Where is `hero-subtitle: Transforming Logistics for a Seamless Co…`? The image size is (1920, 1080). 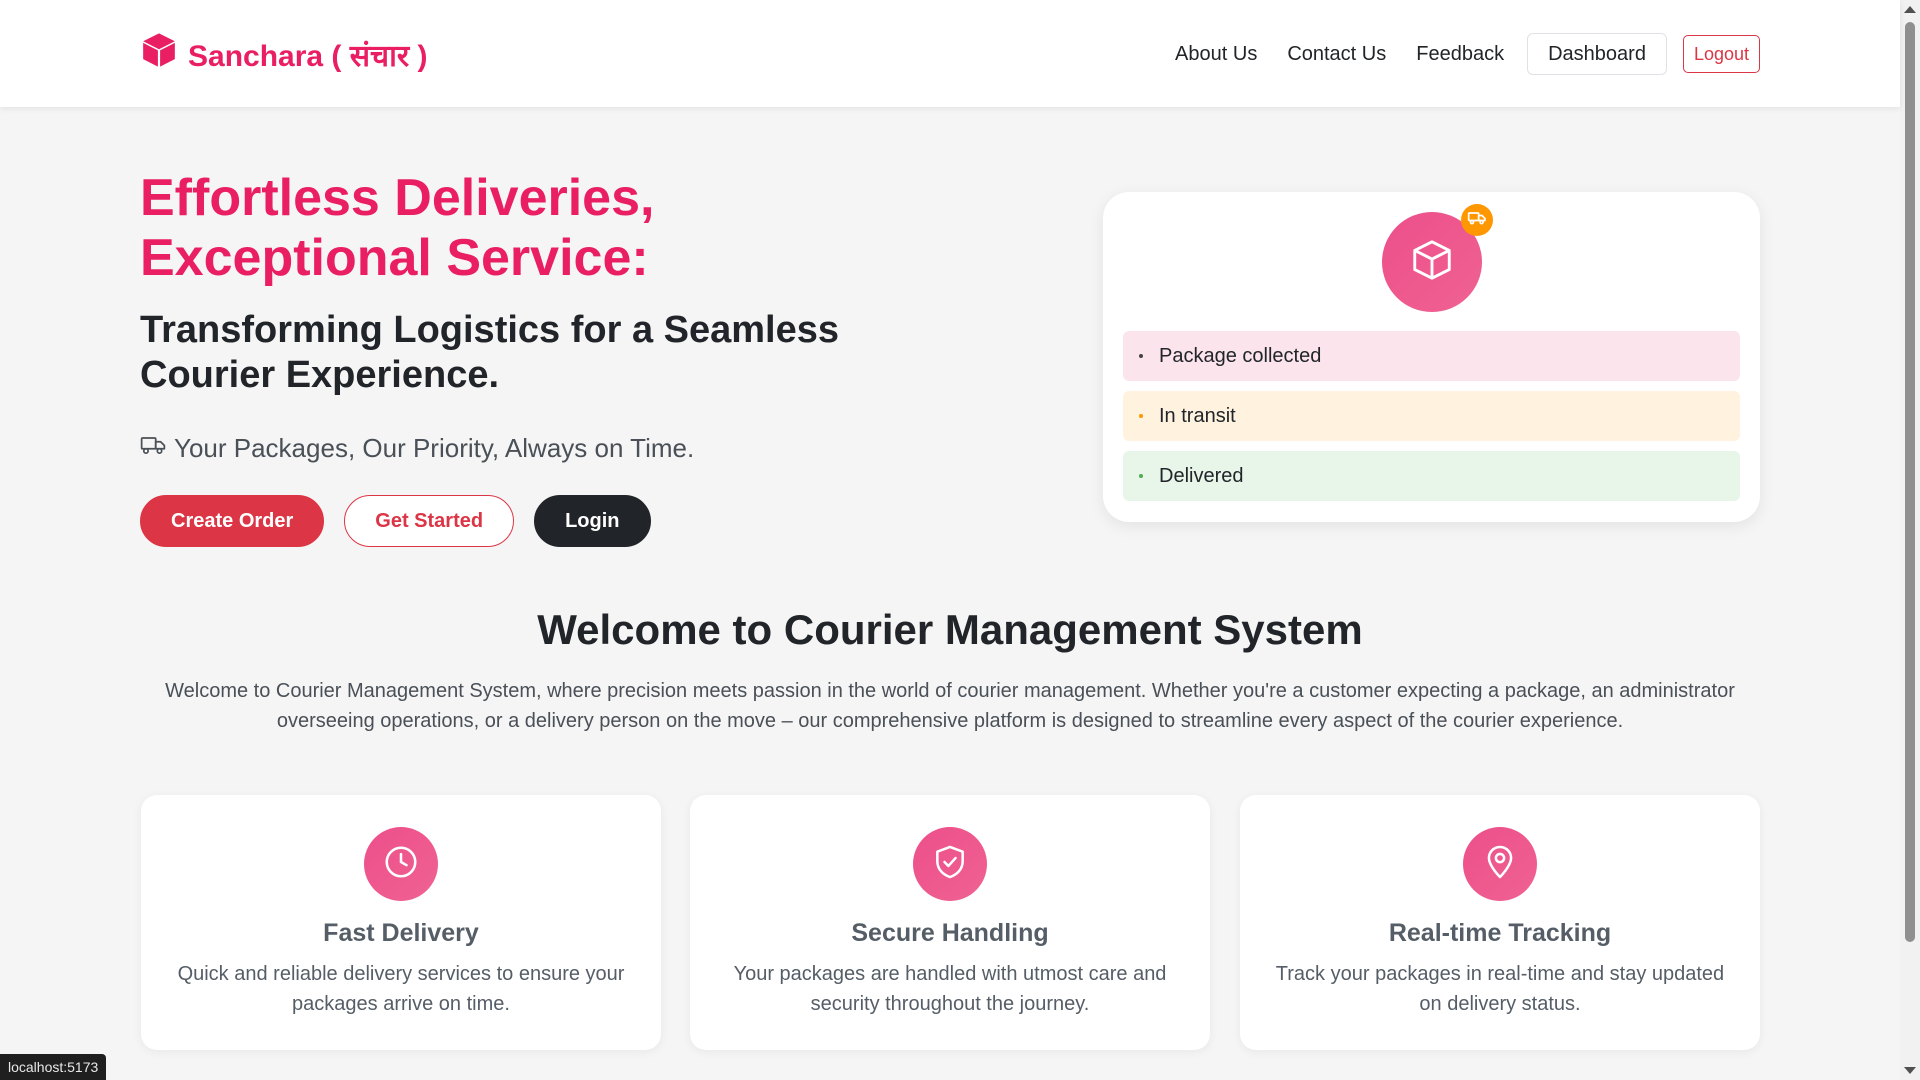 hero-subtitle: Transforming Logistics for a Seamless Co… is located at coordinates (489, 352).